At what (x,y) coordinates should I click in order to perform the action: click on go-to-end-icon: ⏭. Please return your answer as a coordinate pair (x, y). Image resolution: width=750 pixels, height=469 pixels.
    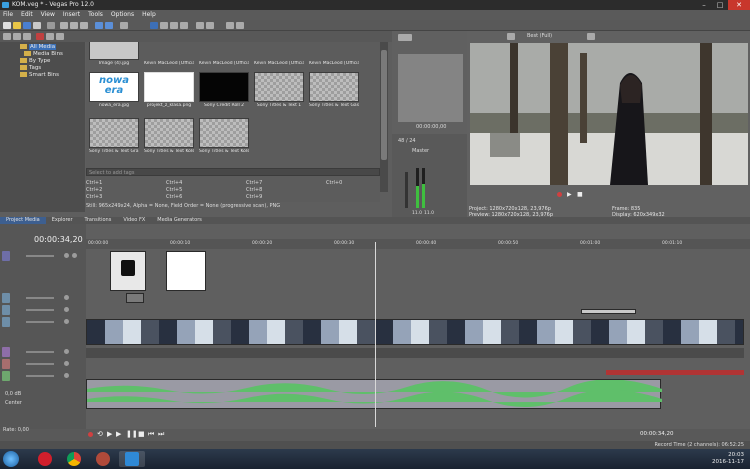
    Looking at the image, I should click on (161, 434).